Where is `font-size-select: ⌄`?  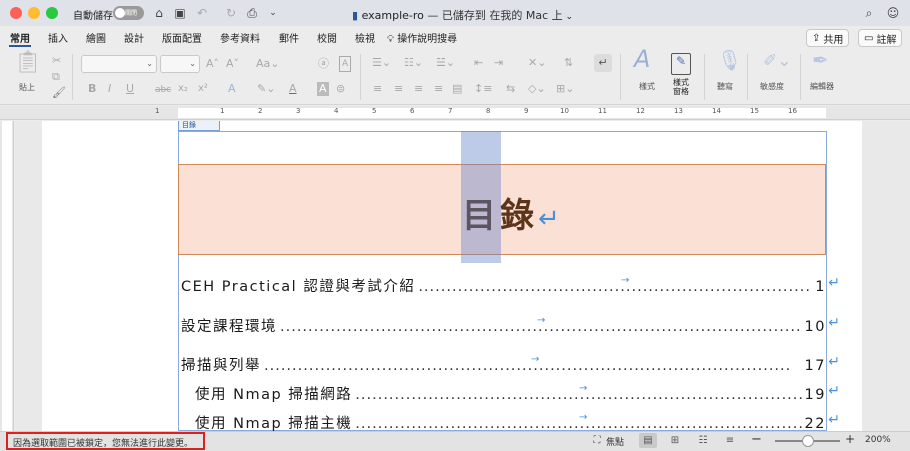
font-size-select: ⌄ is located at coordinates (180, 64).